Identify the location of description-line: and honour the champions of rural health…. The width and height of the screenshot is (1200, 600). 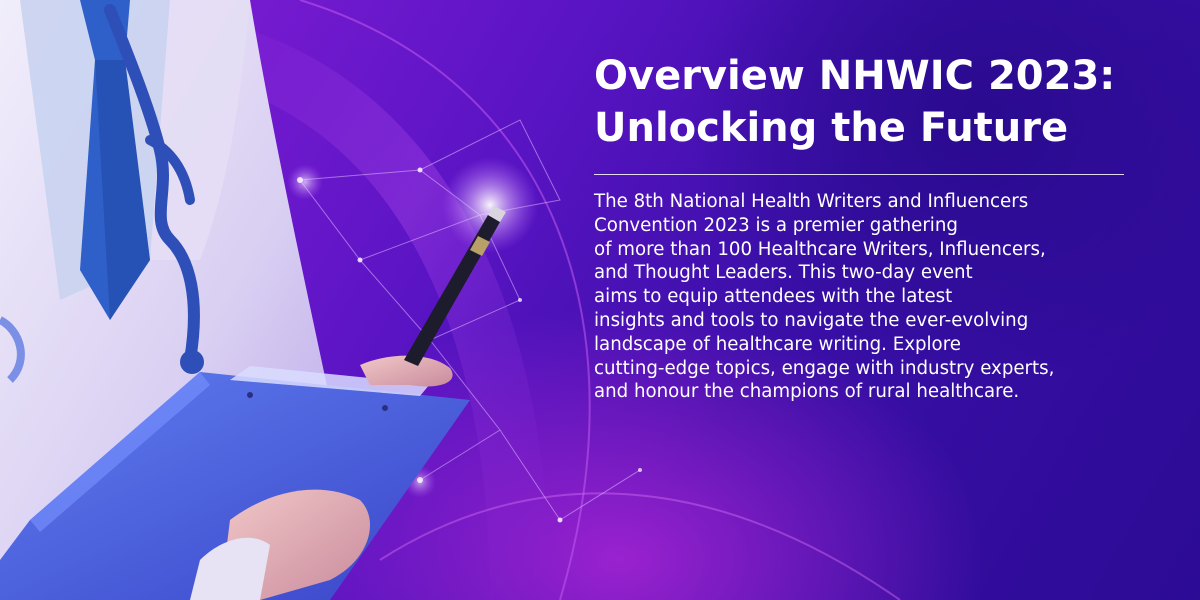
(807, 392).